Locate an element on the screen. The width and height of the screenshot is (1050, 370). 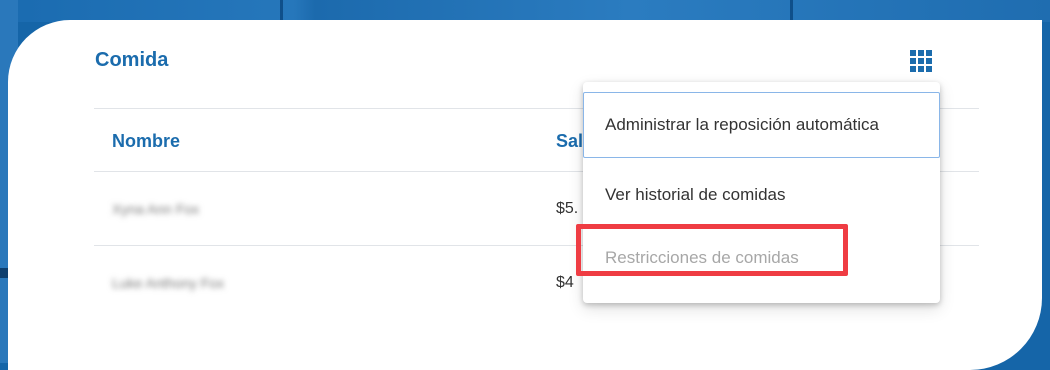
column-header-name: Nombre is located at coordinates (146, 141).